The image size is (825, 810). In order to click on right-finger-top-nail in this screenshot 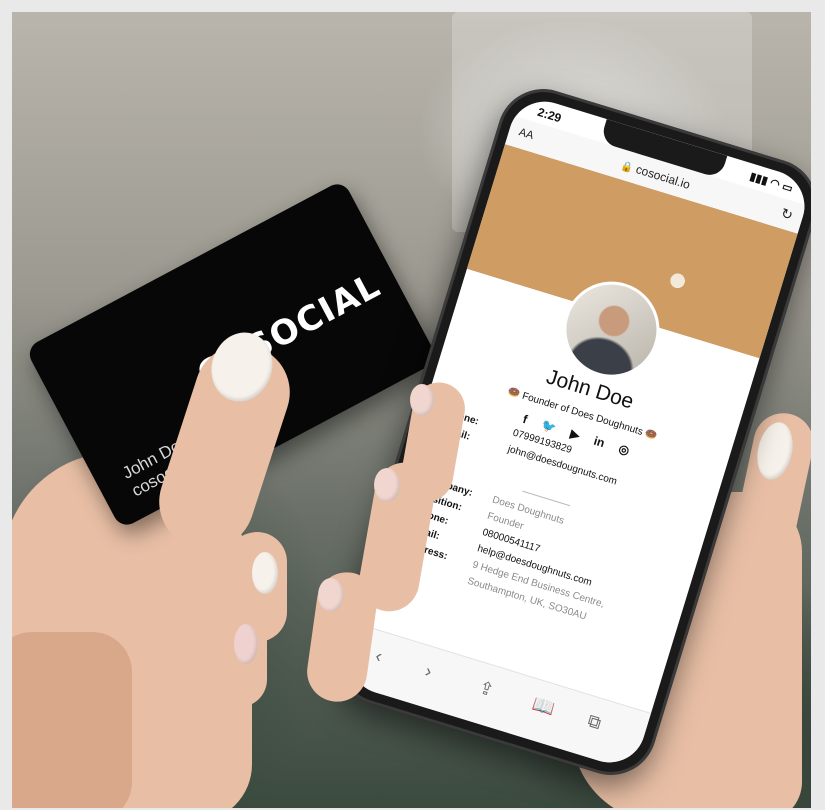, I will do `click(422, 400)`.